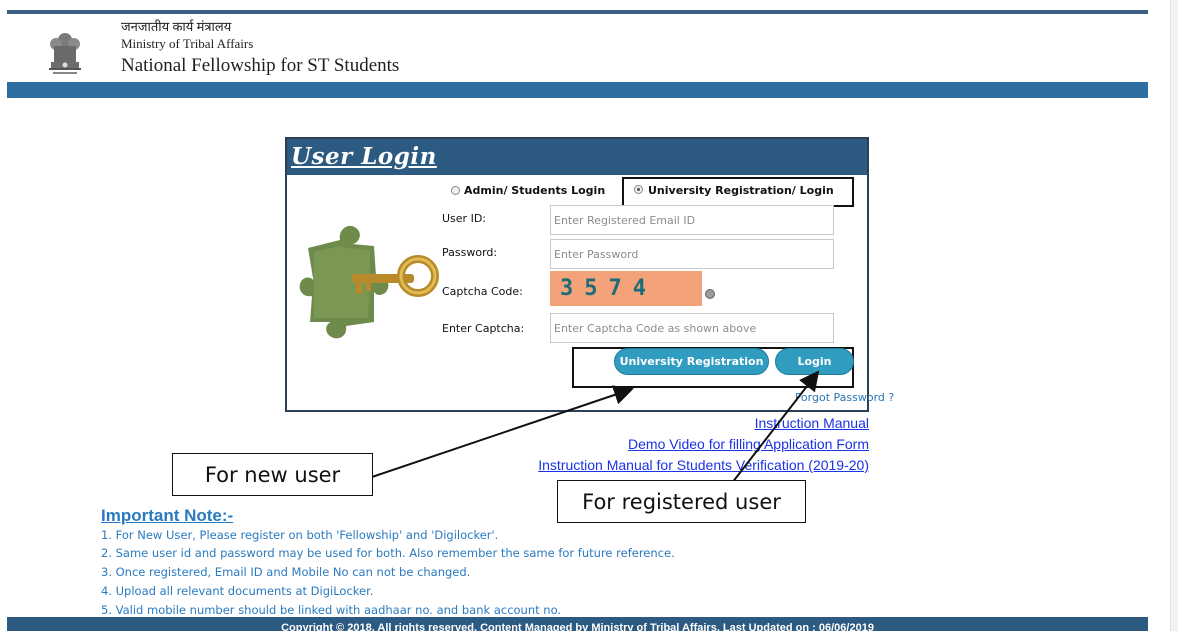  Describe the element at coordinates (535, 190) in the screenshot. I see `radio-admin-students-label: Admin/ Students Login` at that location.